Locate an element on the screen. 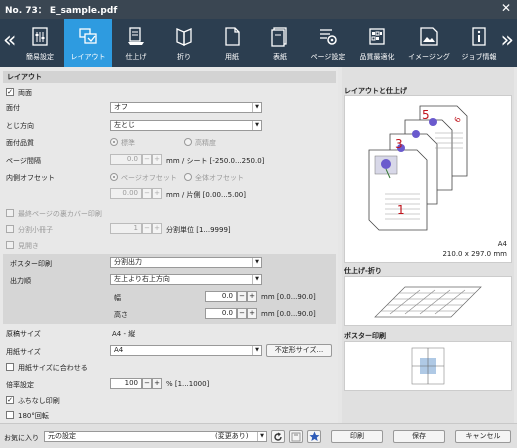  fold-preview-image is located at coordinates (428, 302).